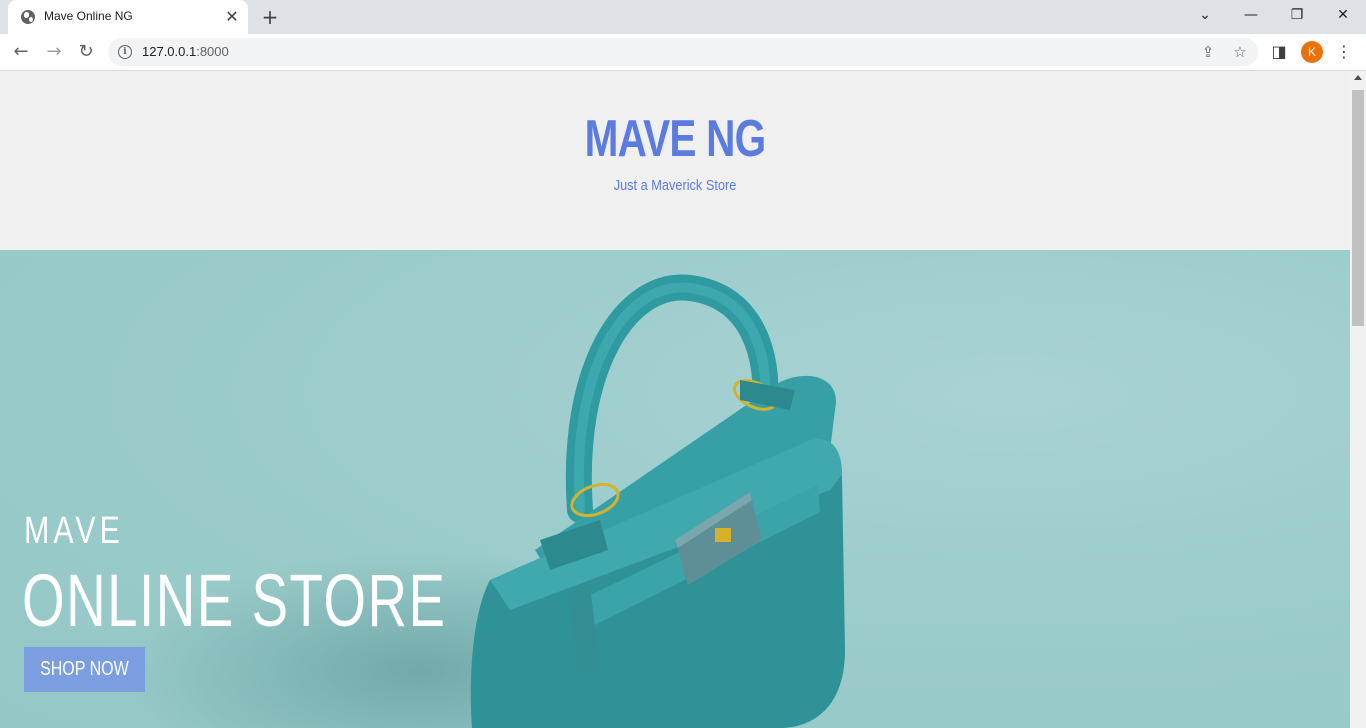 The image size is (1366, 728). Describe the element at coordinates (54, 52) in the screenshot. I see `forward-button: →` at that location.